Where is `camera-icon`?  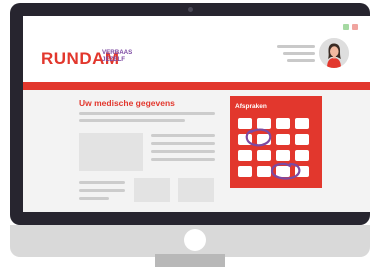
camera-icon is located at coordinates (190, 9).